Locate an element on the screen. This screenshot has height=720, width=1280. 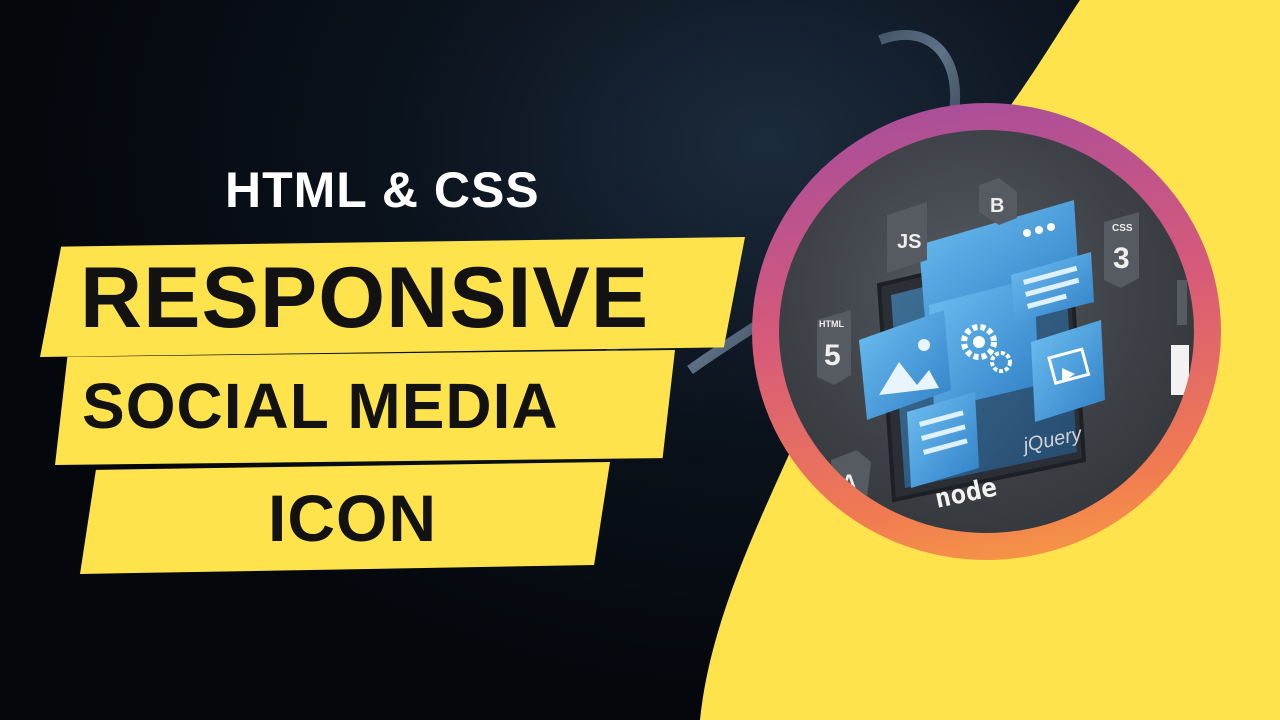
bootstrap-badge: B is located at coordinates (998, 201).